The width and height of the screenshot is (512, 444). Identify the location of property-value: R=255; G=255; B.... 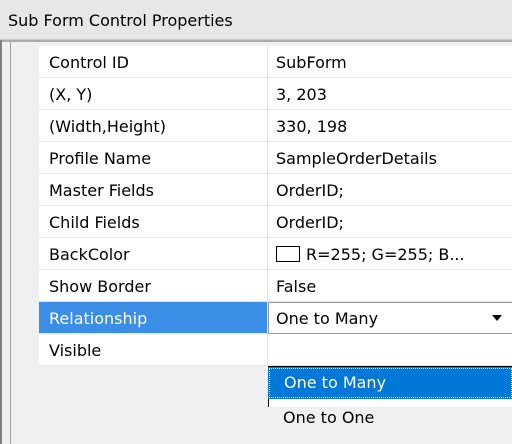
(390, 254).